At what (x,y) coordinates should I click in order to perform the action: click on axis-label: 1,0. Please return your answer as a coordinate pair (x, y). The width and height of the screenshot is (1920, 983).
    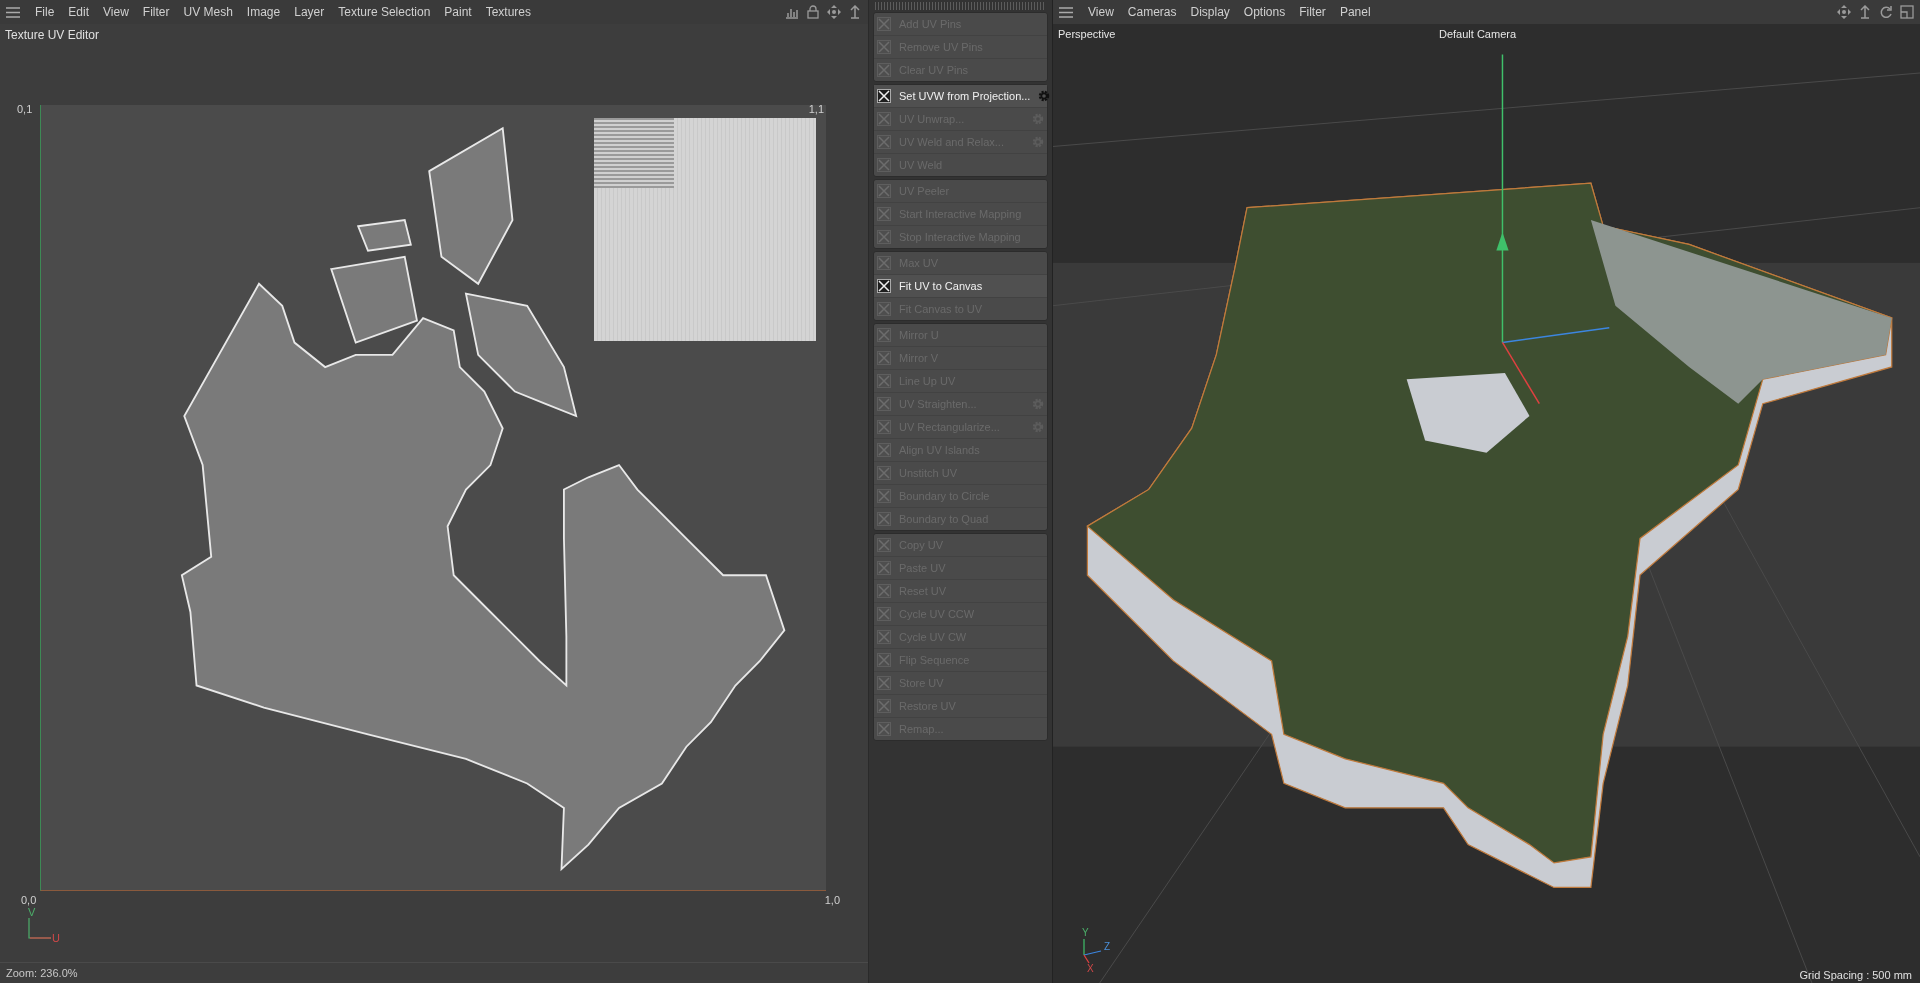
    Looking at the image, I should click on (832, 900).